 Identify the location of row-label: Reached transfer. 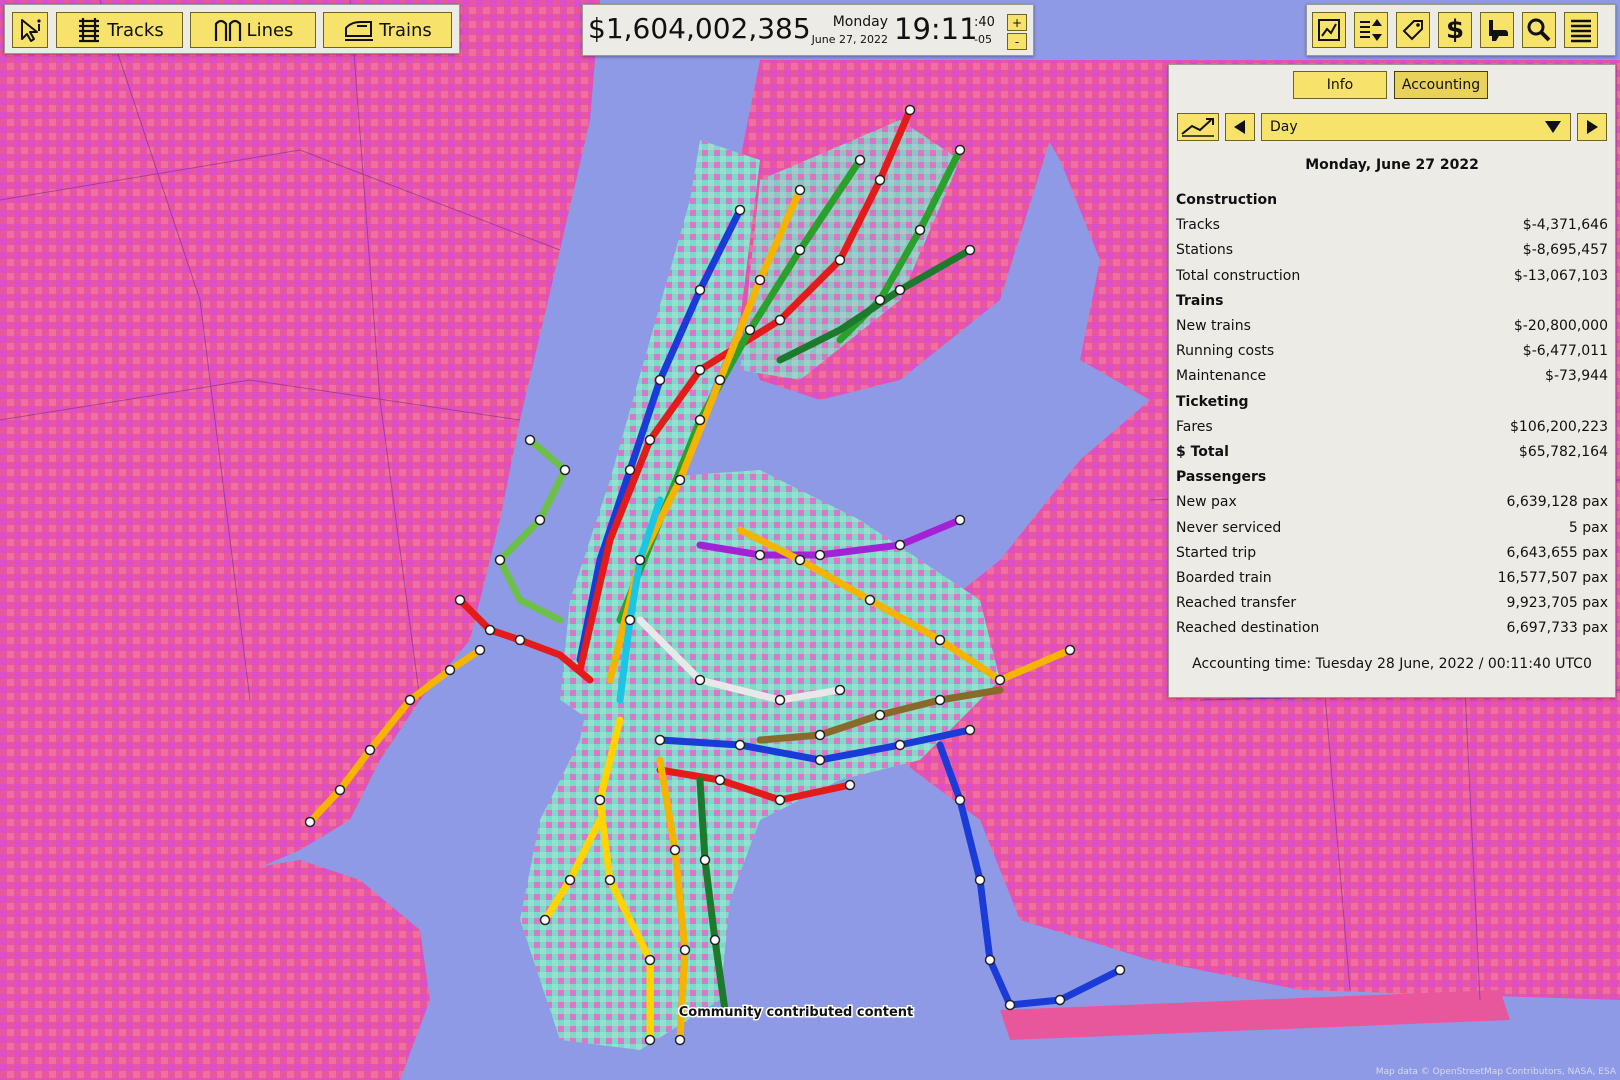
(1236, 603).